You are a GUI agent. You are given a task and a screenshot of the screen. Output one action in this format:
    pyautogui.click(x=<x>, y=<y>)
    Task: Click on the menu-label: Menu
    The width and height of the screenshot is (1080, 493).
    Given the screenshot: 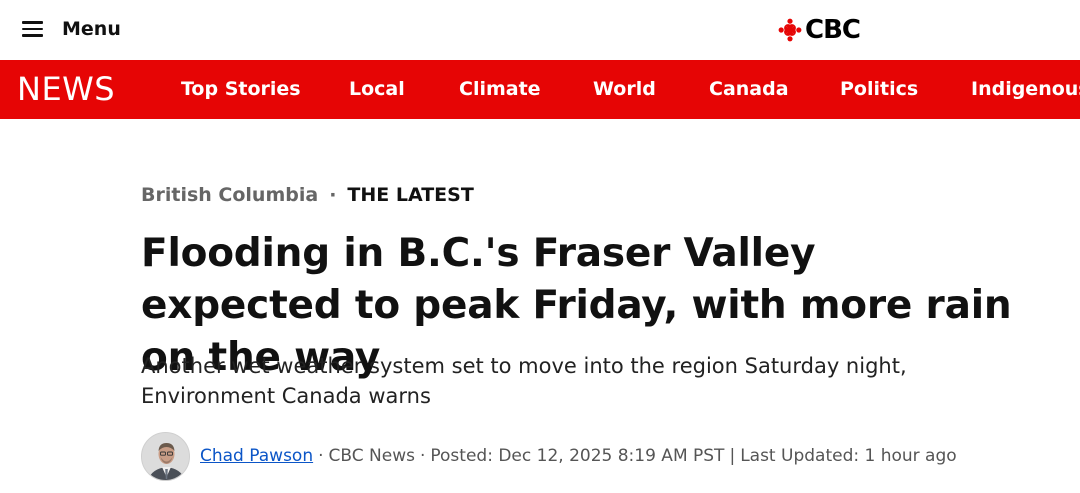 What is the action you would take?
    pyautogui.click(x=91, y=29)
    